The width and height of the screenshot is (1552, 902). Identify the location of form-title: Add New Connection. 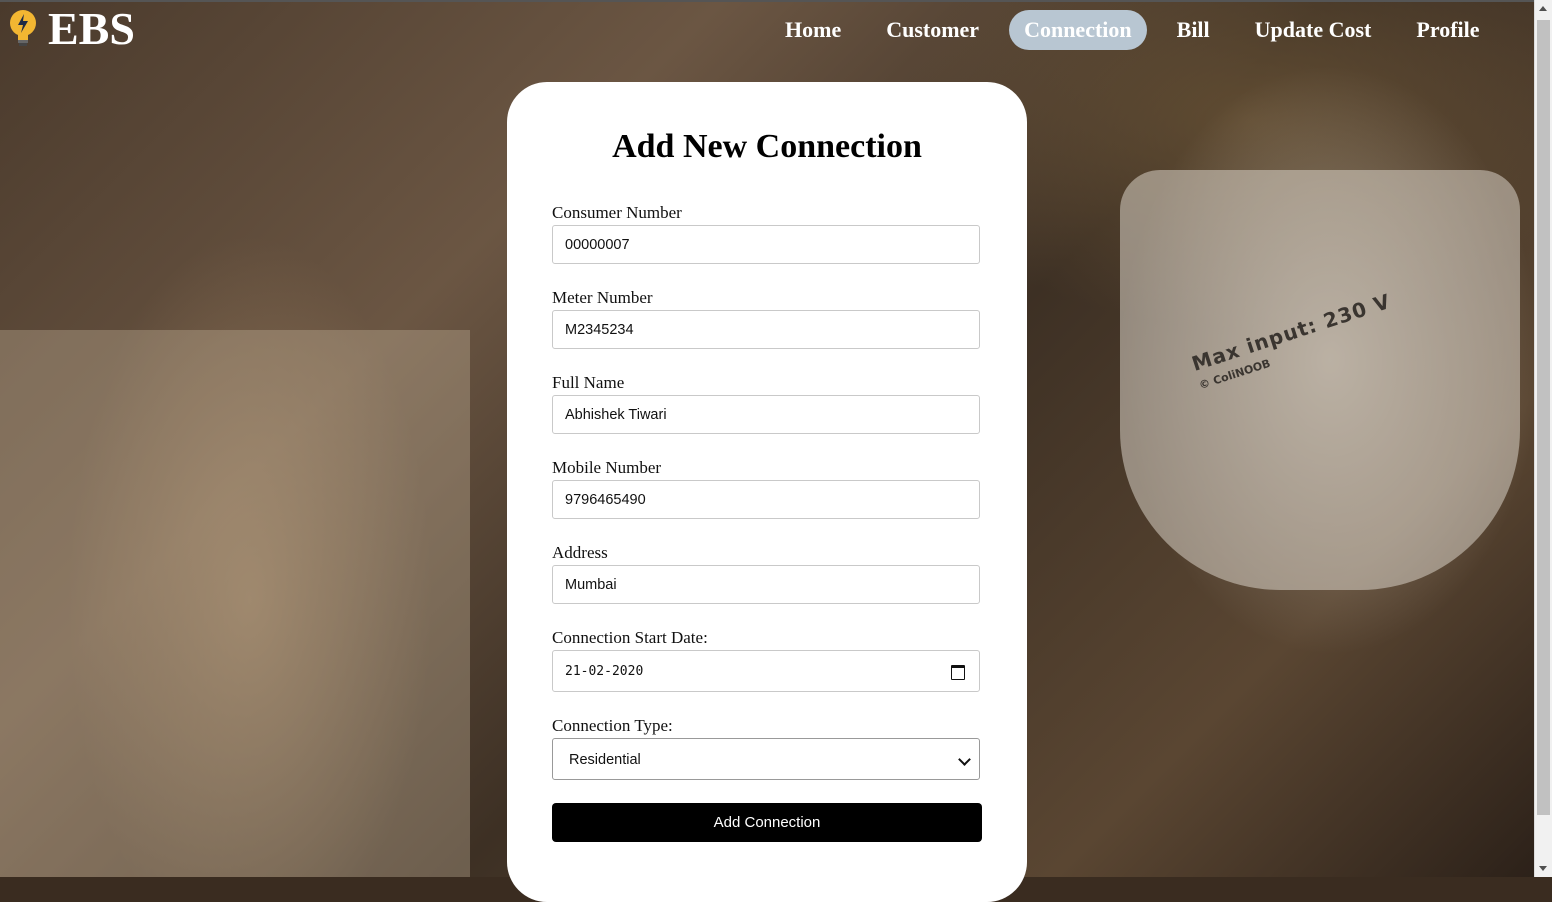
(767, 146).